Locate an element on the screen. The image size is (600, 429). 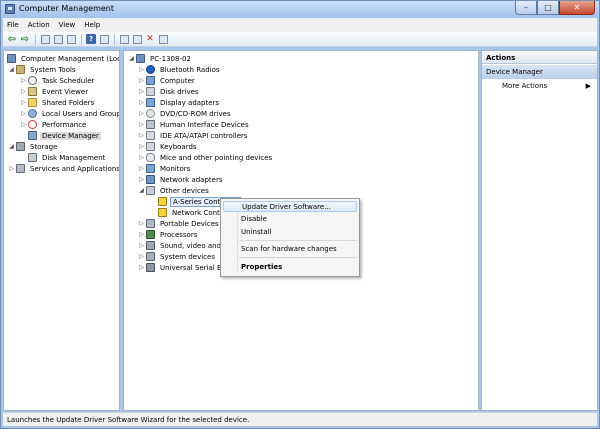
maximize-button: □ is located at coordinates (548, 8).